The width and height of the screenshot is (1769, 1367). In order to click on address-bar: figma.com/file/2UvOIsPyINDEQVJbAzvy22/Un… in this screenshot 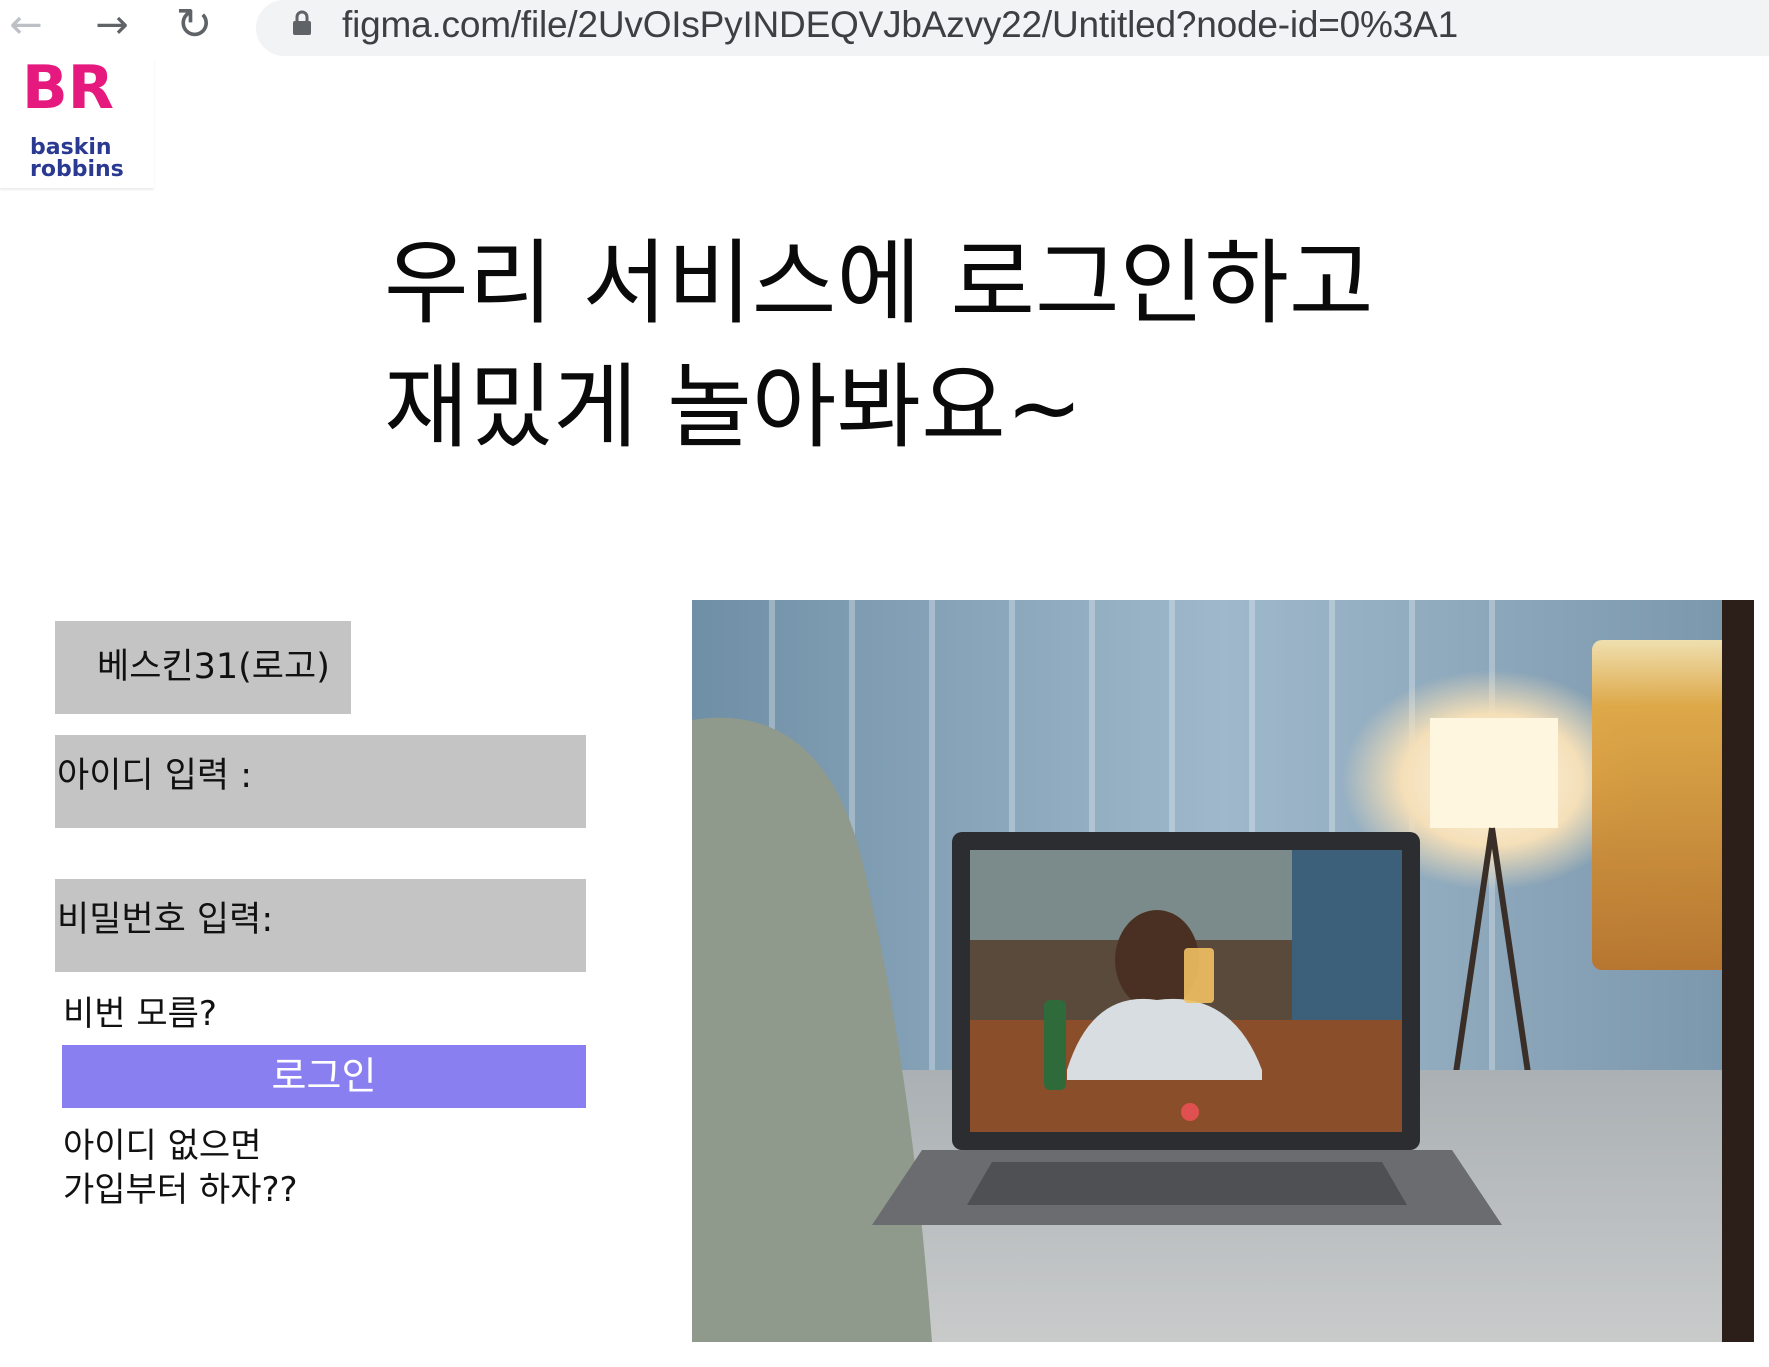, I will do `click(1012, 28)`.